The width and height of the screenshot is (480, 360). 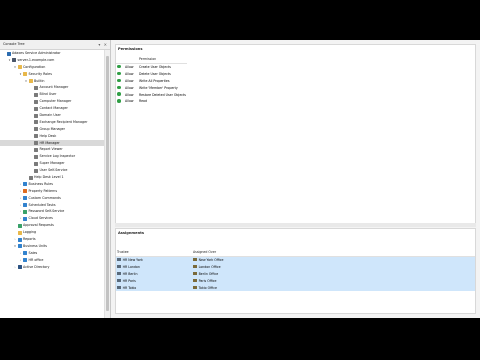 What do you see at coordinates (151, 74) in the screenshot?
I see `permission-row: Allow Delete User Objects` at bounding box center [151, 74].